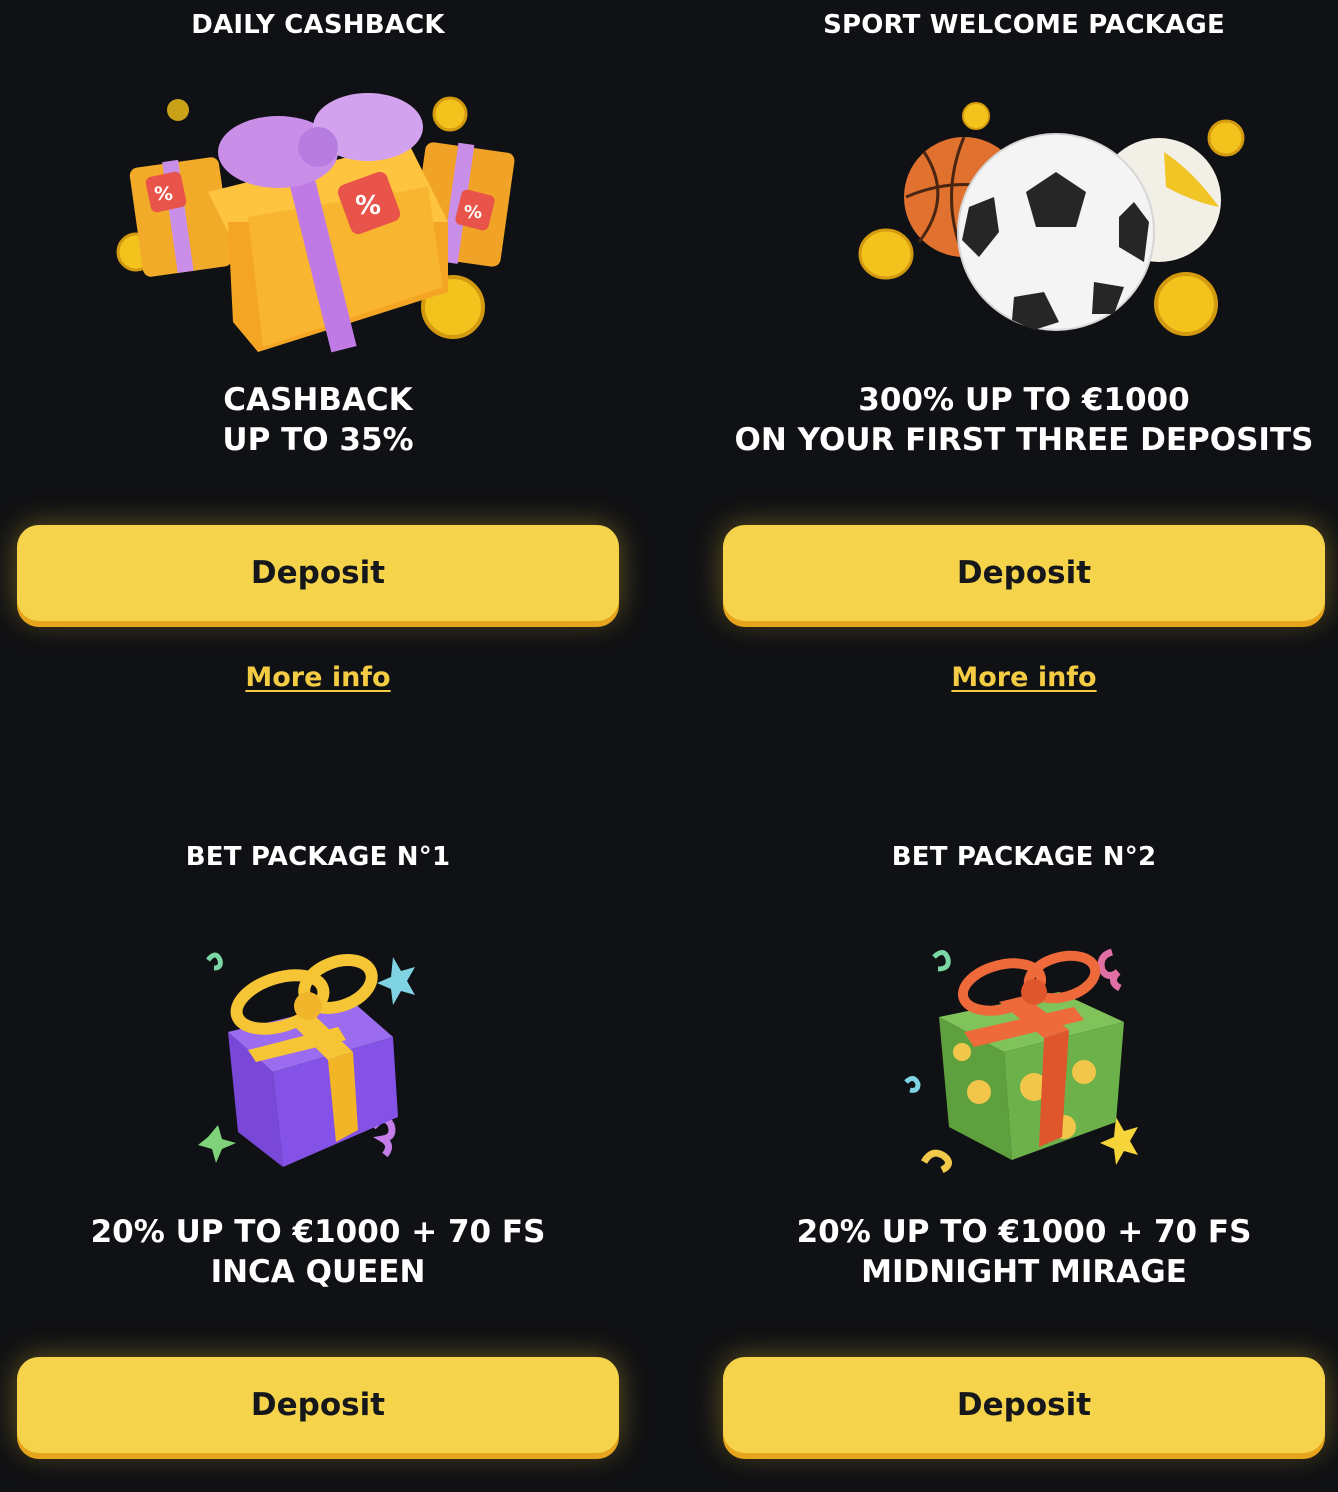  Describe the element at coordinates (1024, 857) in the screenshot. I see `card-title: BET PACKAGE N°2` at that location.